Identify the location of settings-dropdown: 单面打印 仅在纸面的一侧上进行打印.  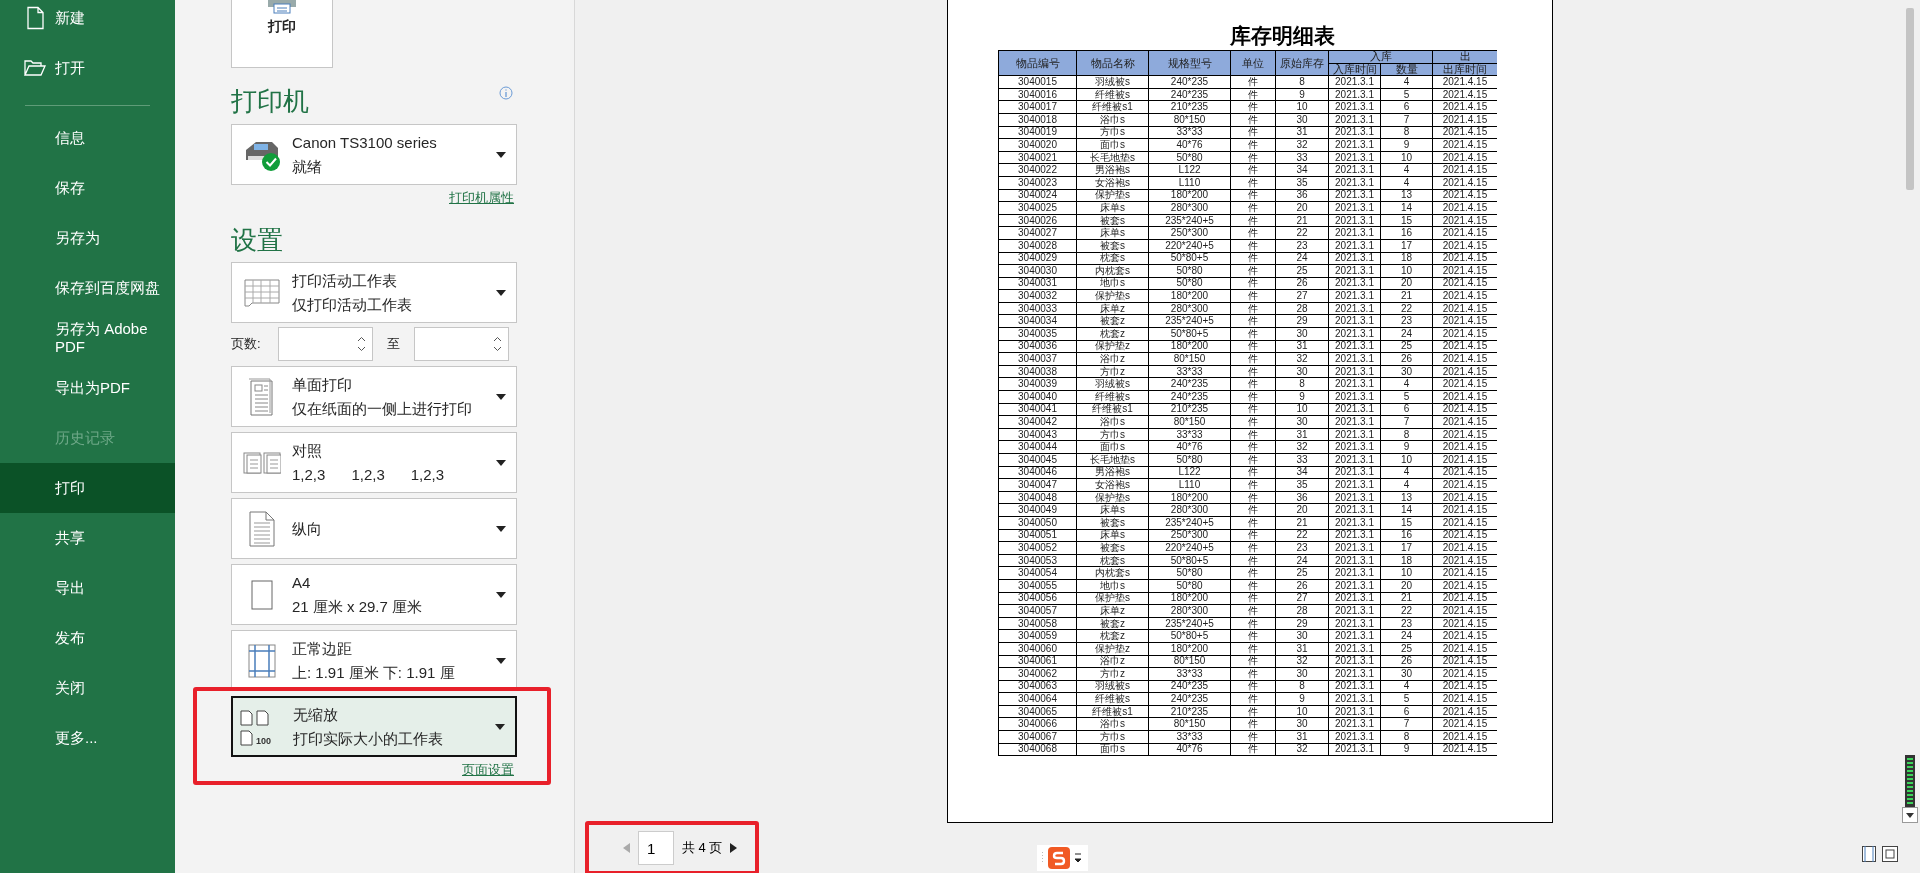
(374, 396).